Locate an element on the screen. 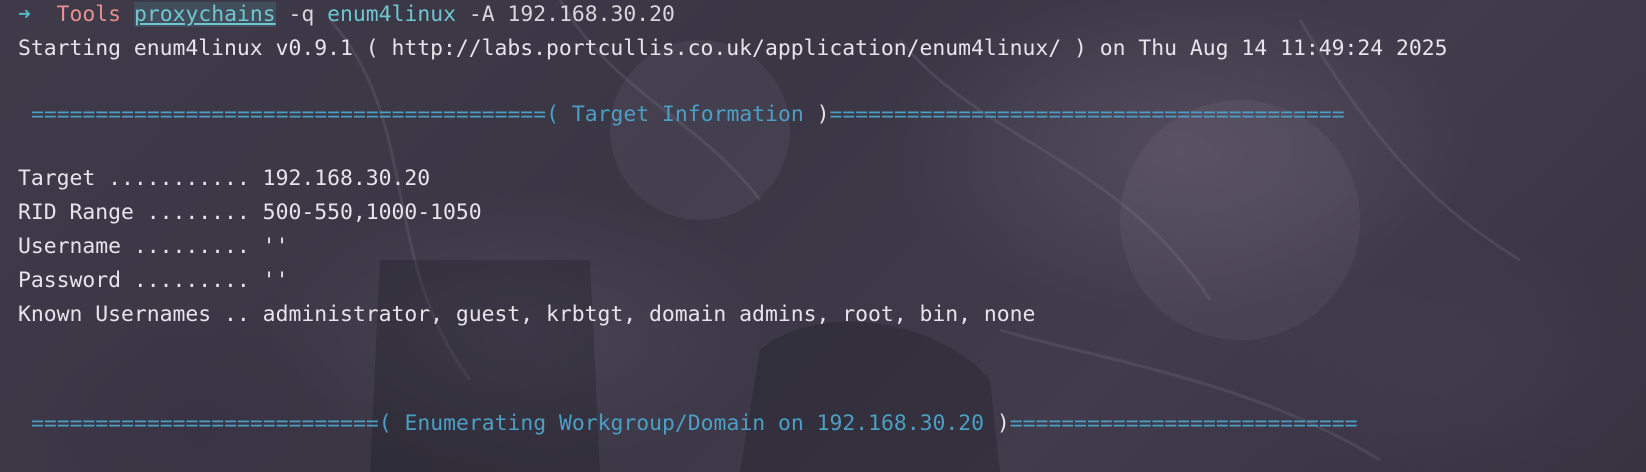 The width and height of the screenshot is (1646, 472). username-line: Username ......... '' is located at coordinates (153, 246).